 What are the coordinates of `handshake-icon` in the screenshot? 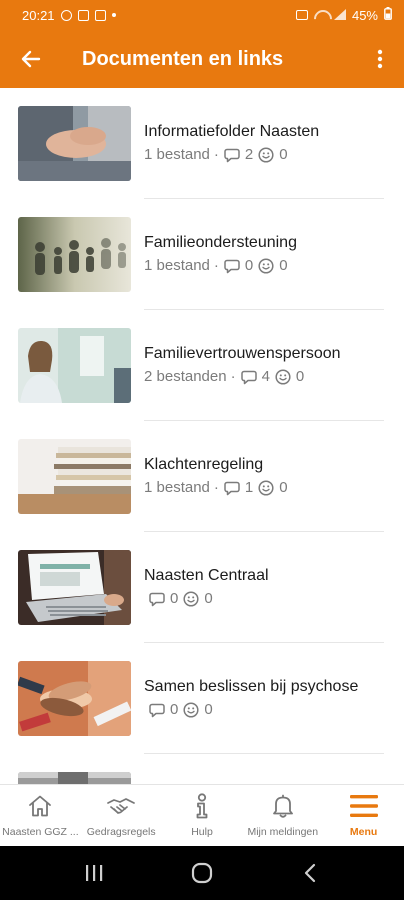 It's located at (121, 806).